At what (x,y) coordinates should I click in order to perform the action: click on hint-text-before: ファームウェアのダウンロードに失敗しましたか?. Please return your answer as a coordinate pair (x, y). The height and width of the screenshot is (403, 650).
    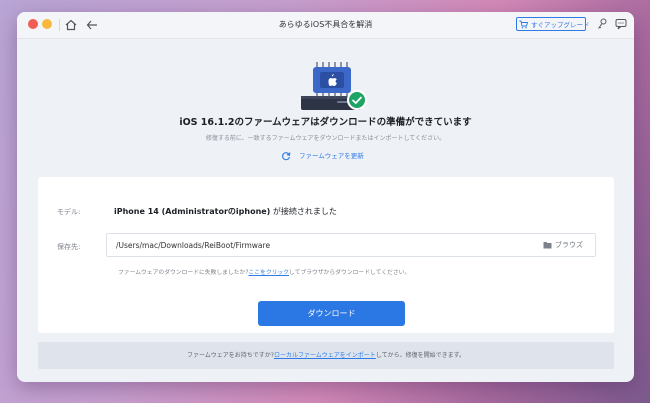
    Looking at the image, I should click on (183, 273).